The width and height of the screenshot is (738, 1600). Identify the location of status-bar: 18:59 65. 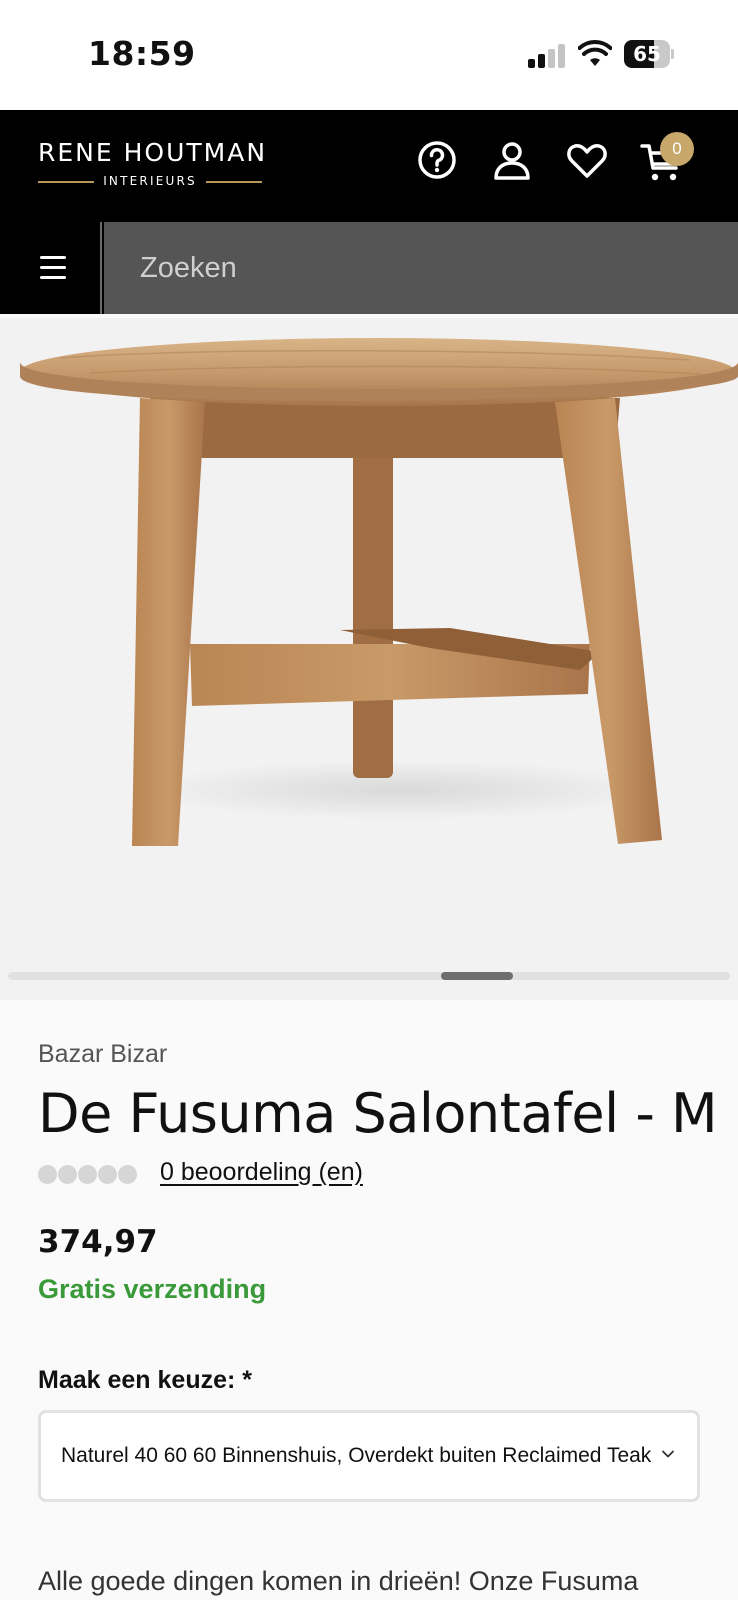
(369, 55).